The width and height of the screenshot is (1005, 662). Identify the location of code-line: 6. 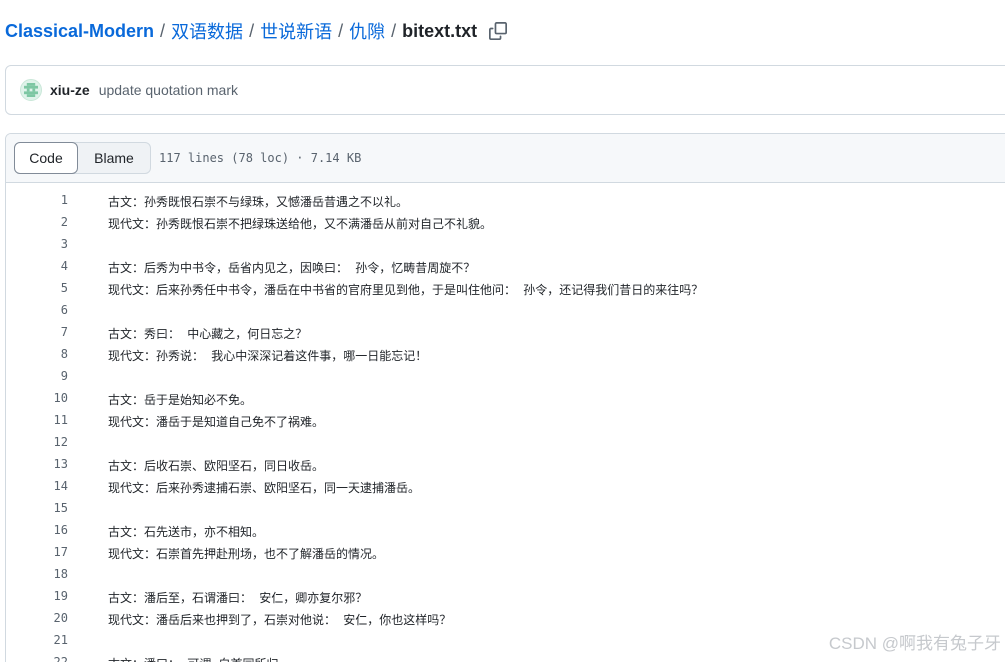
(505, 311).